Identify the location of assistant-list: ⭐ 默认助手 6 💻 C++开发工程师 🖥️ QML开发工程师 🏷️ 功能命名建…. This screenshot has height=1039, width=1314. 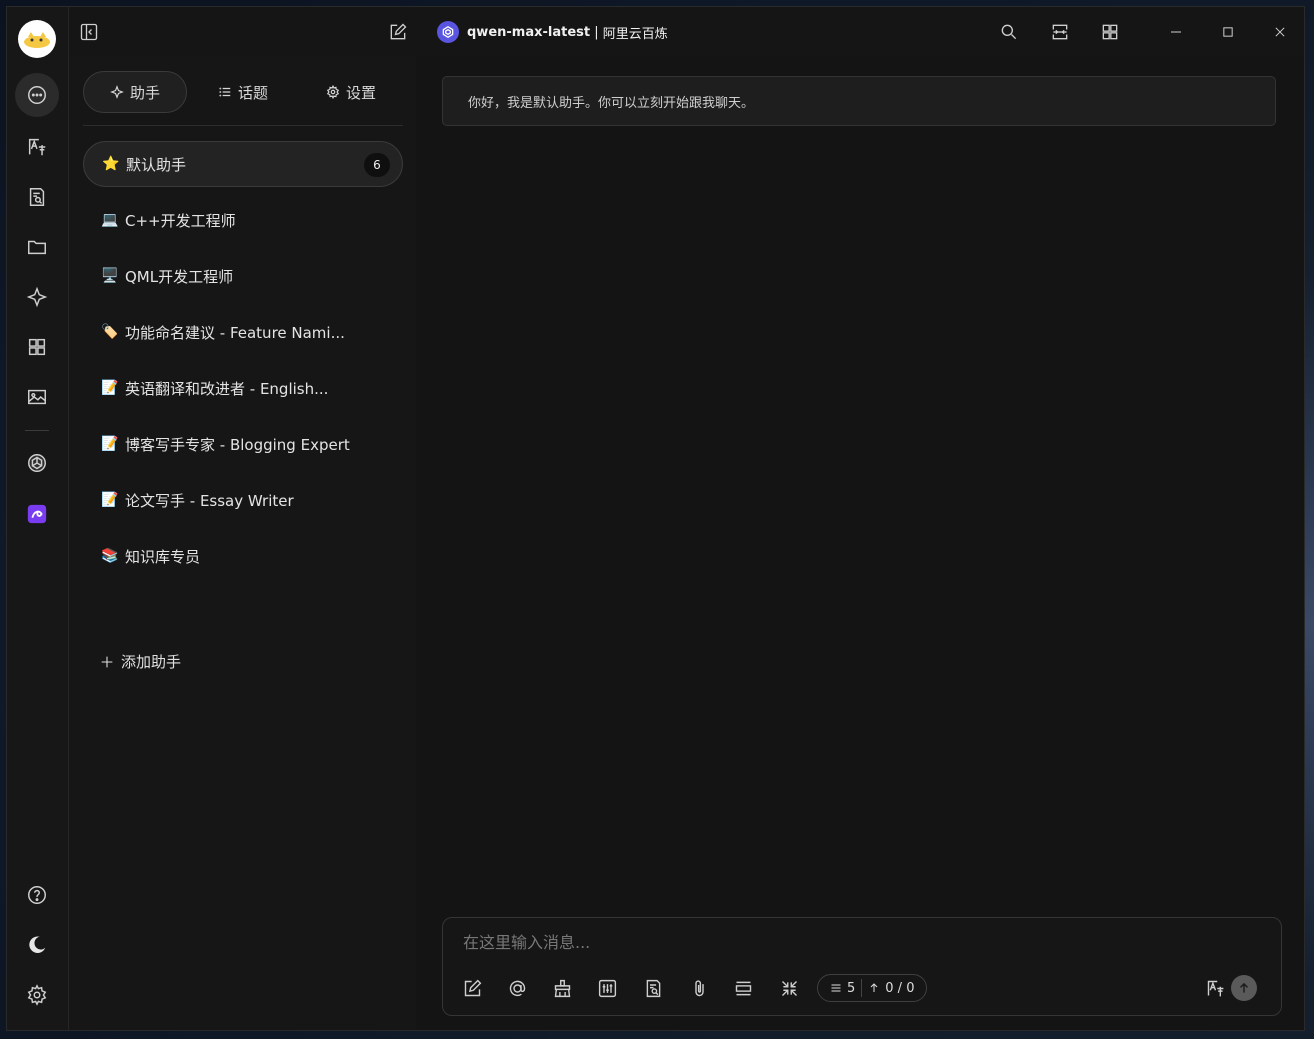
(243, 365).